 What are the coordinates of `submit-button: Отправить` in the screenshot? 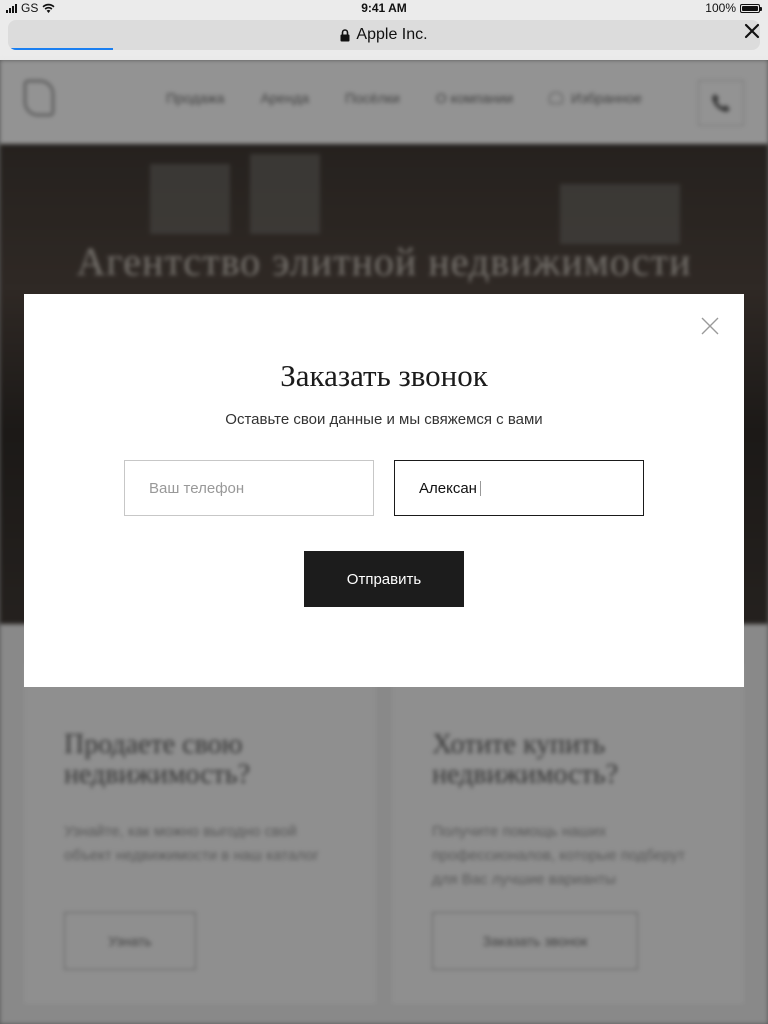 It's located at (384, 579).